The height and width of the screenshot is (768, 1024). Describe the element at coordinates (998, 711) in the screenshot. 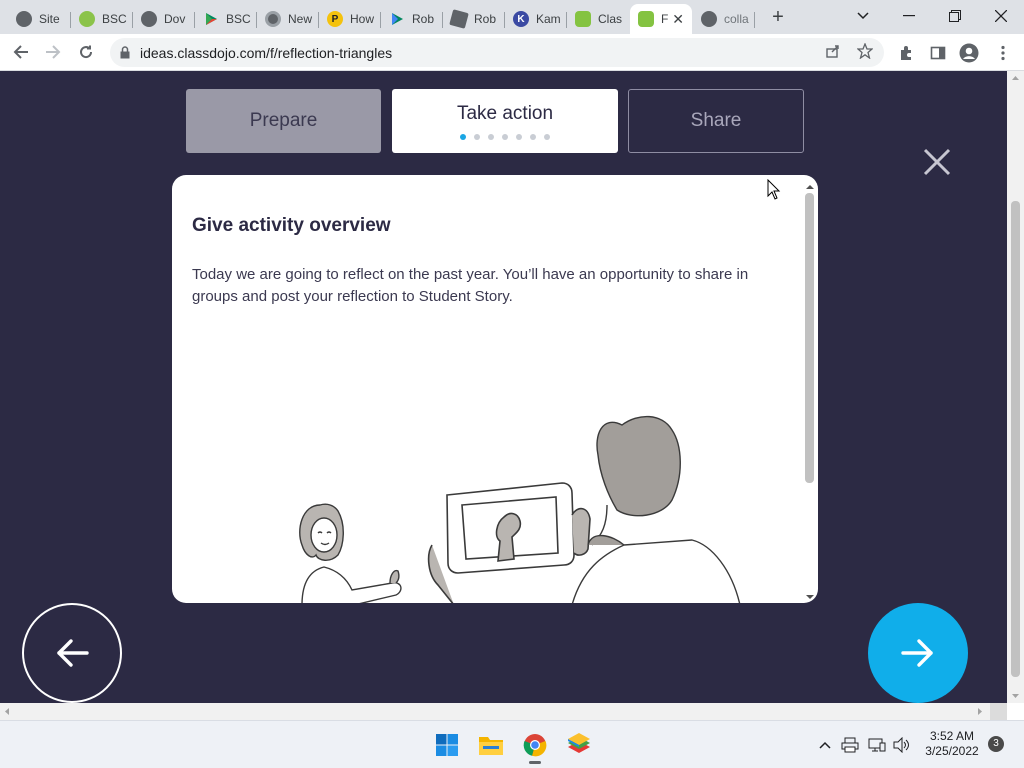

I see `scrollbar-corner` at that location.